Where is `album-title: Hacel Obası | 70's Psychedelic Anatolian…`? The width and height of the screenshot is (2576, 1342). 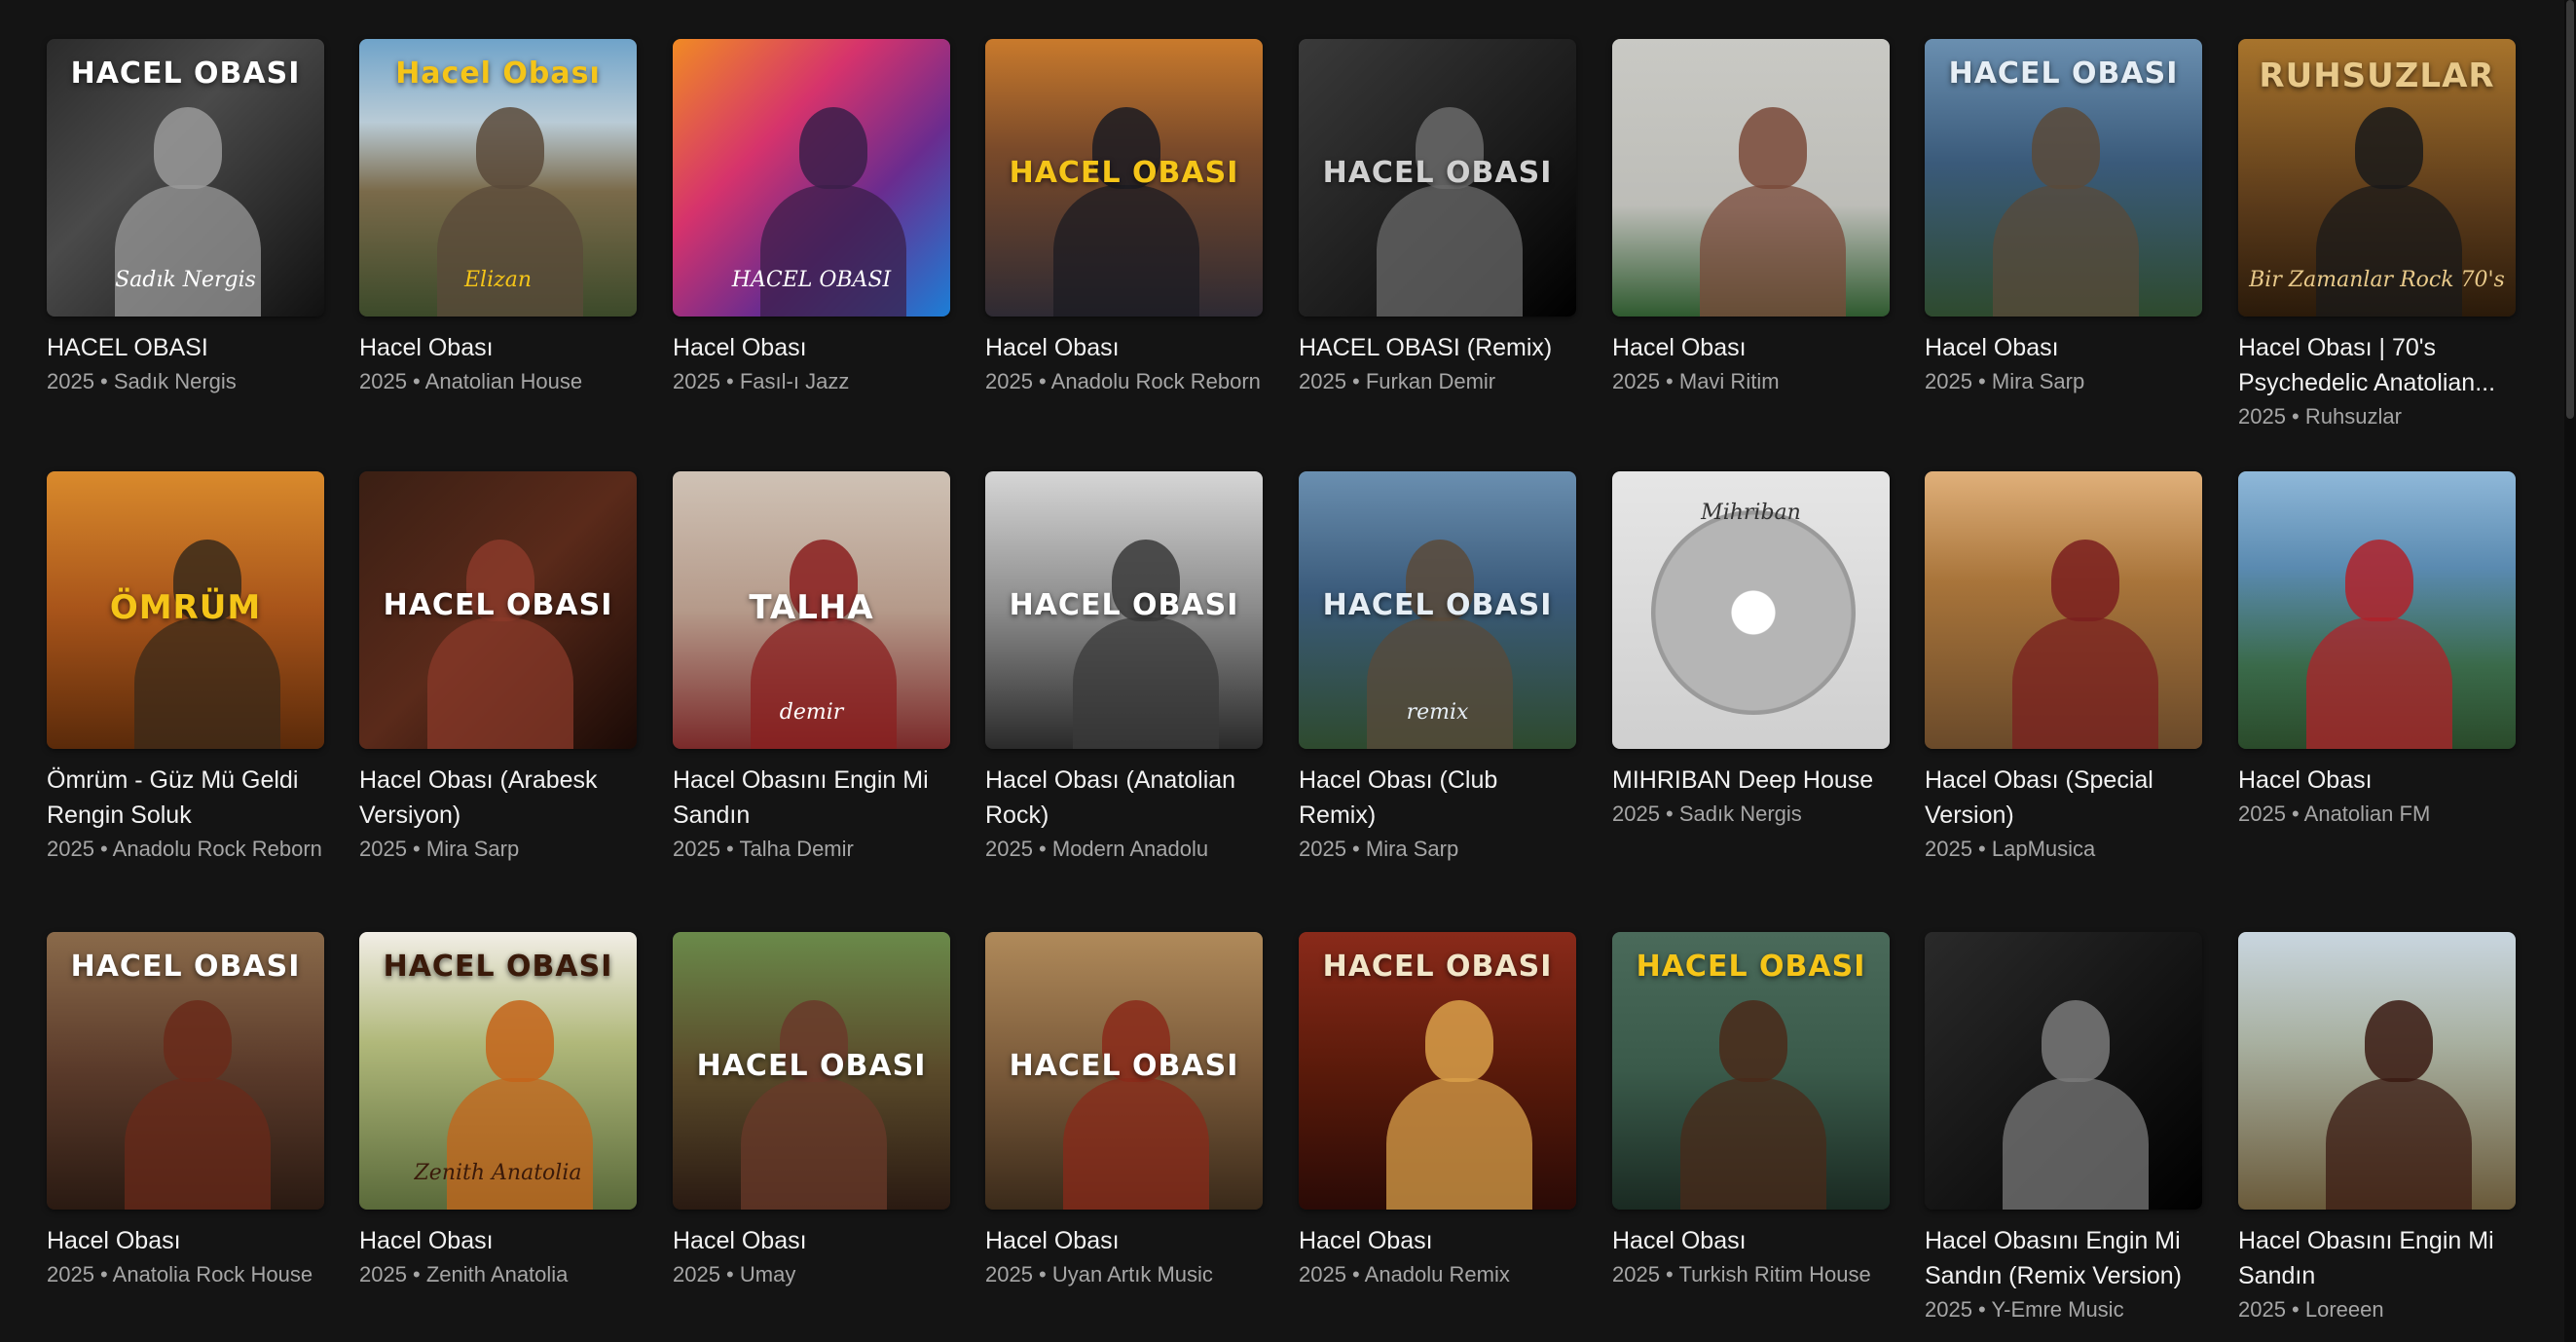 album-title: Hacel Obası | 70's Psychedelic Anatolian… is located at coordinates (2377, 365).